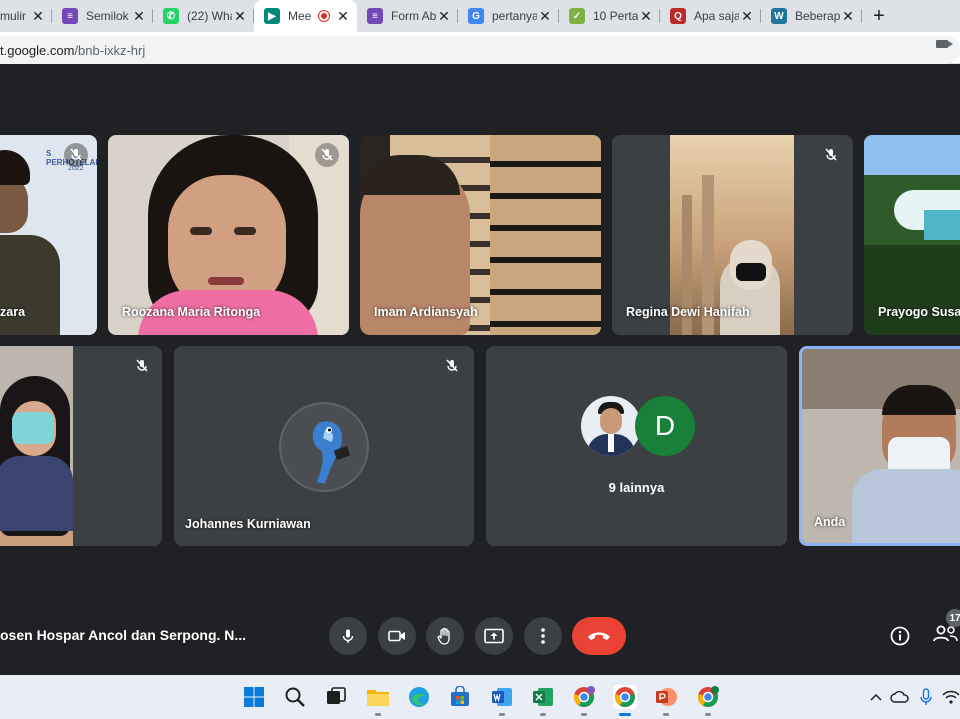 The width and height of the screenshot is (960, 719). Describe the element at coordinates (779, 16) in the screenshot. I see `wordpress-icon: W` at that location.